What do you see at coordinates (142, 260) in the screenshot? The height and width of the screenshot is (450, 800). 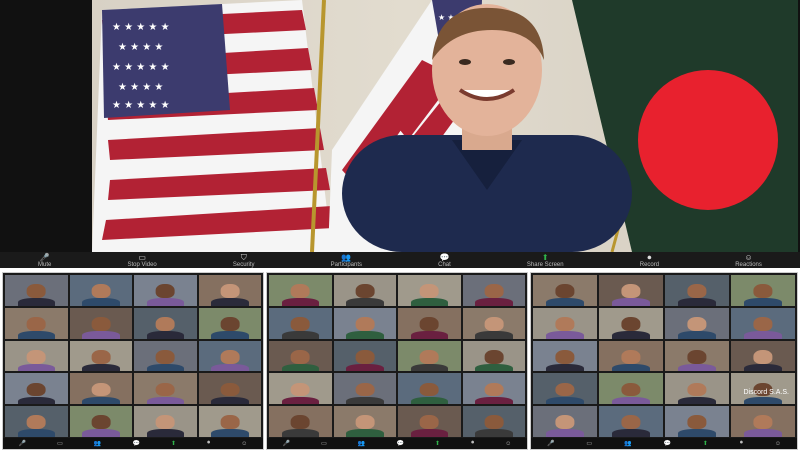 I see `toolbar-button-stop-video: ▭ Stop Video` at bounding box center [142, 260].